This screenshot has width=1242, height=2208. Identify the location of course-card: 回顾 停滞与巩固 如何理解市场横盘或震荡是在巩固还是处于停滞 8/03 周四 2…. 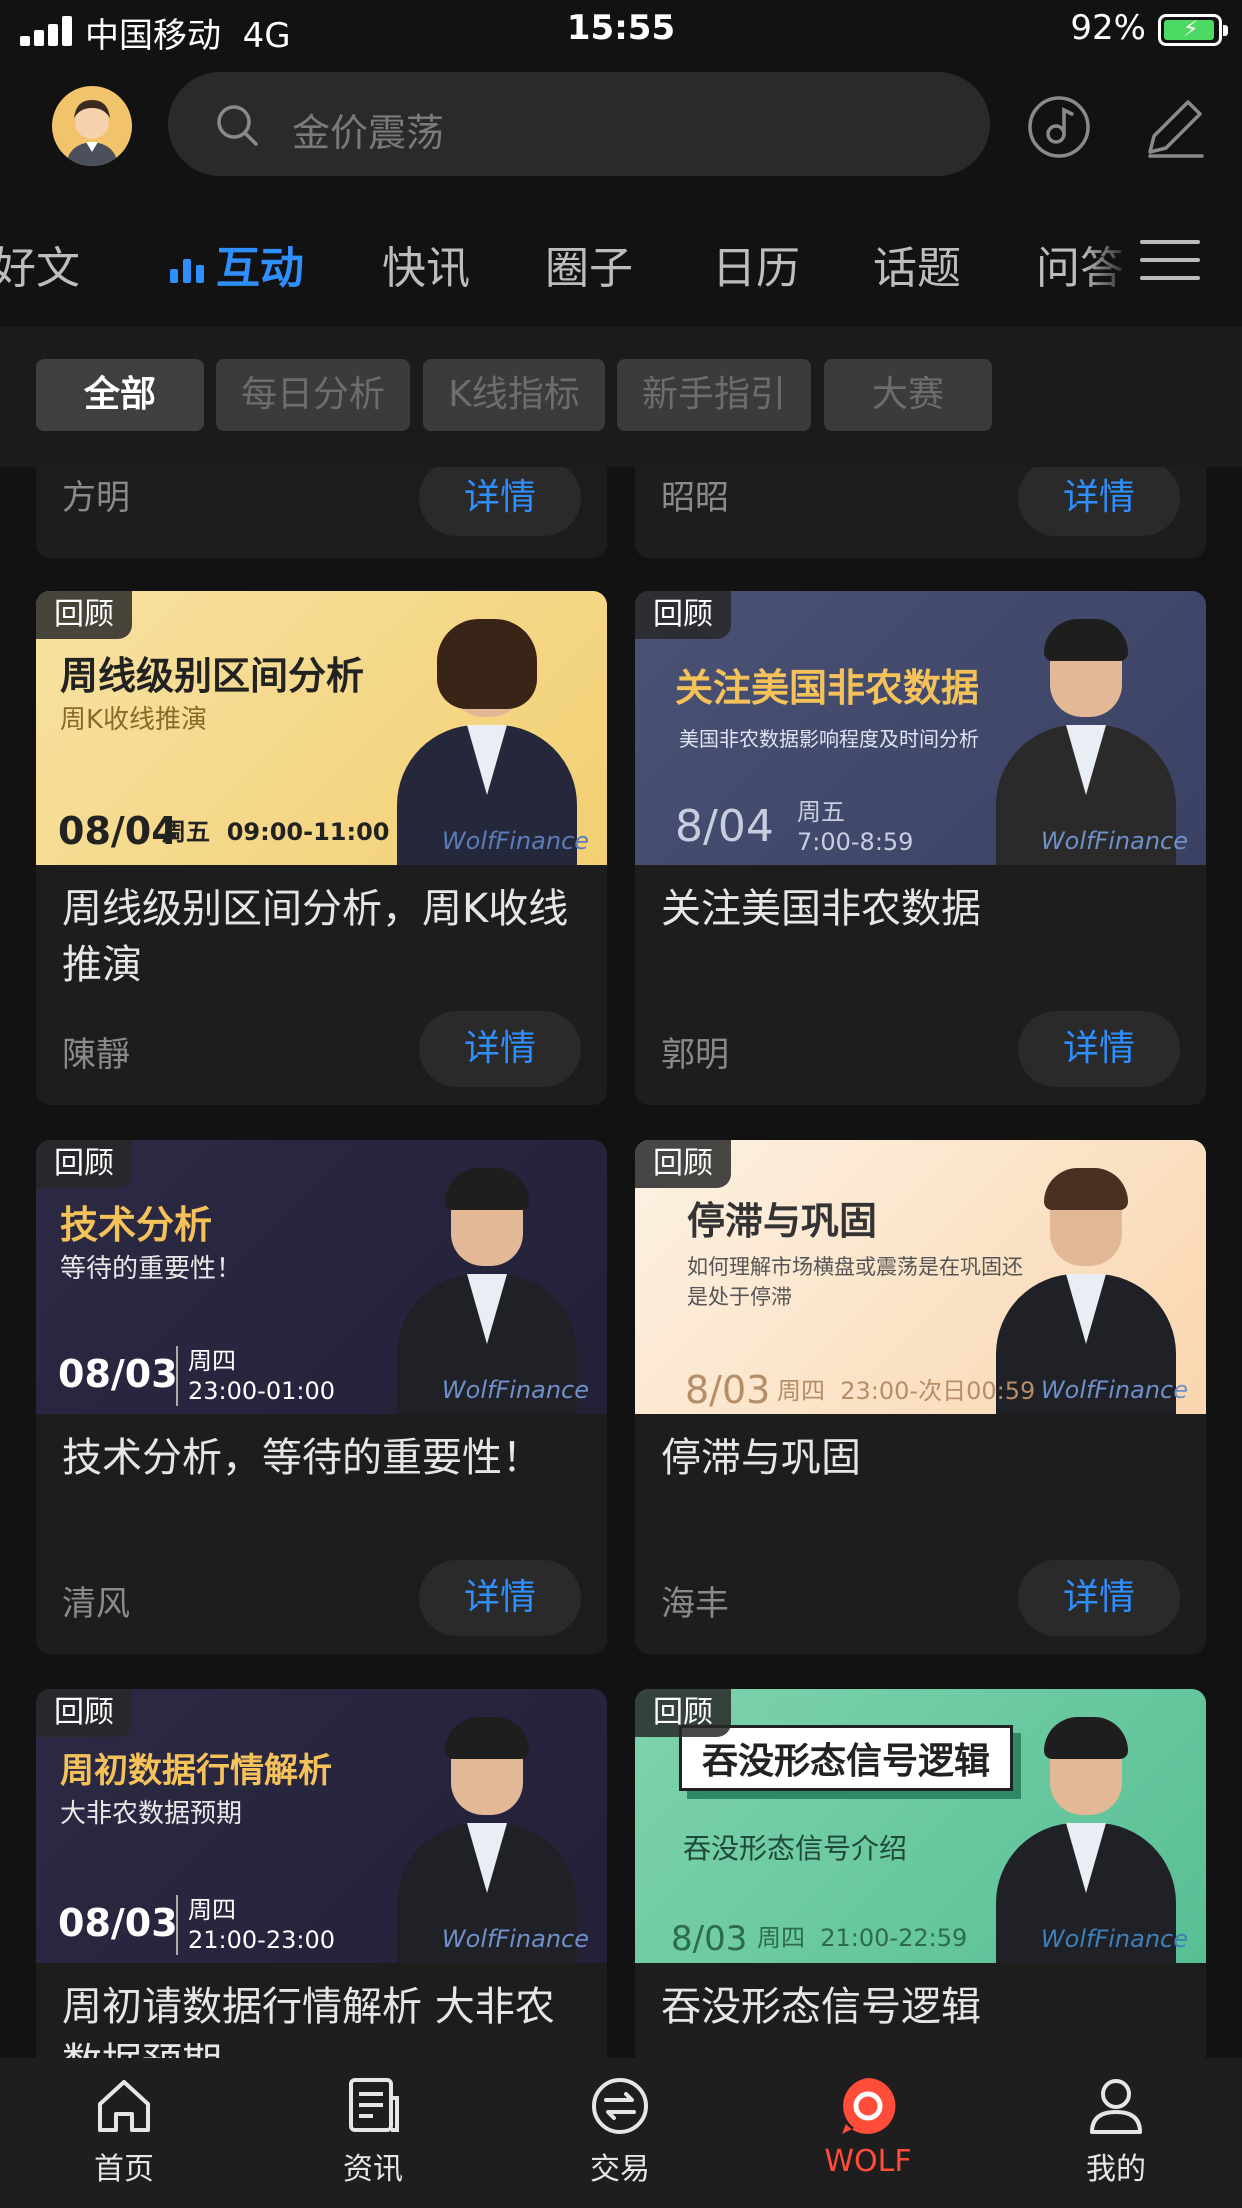
(920, 1397).